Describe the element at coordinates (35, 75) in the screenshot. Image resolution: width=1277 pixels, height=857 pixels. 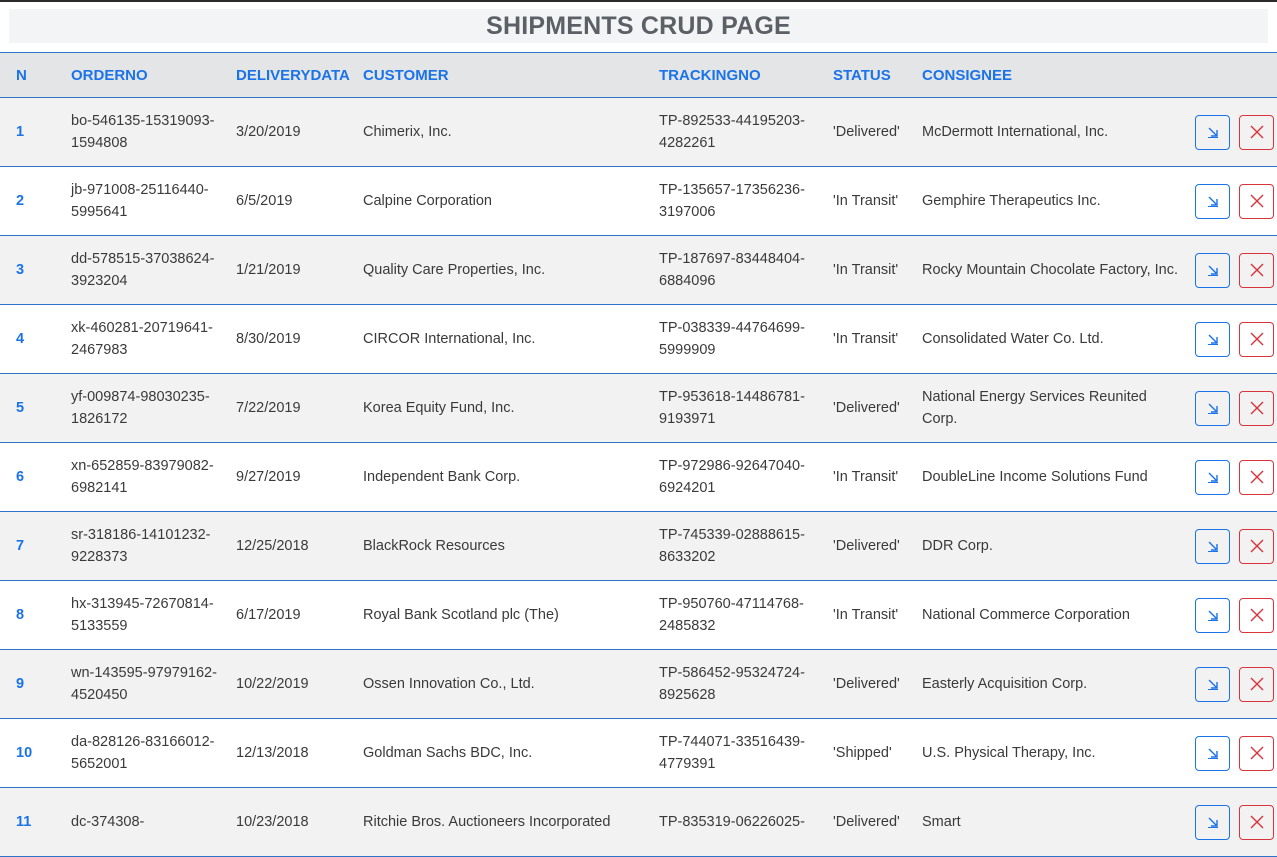
I see `column-header-n: N` at that location.